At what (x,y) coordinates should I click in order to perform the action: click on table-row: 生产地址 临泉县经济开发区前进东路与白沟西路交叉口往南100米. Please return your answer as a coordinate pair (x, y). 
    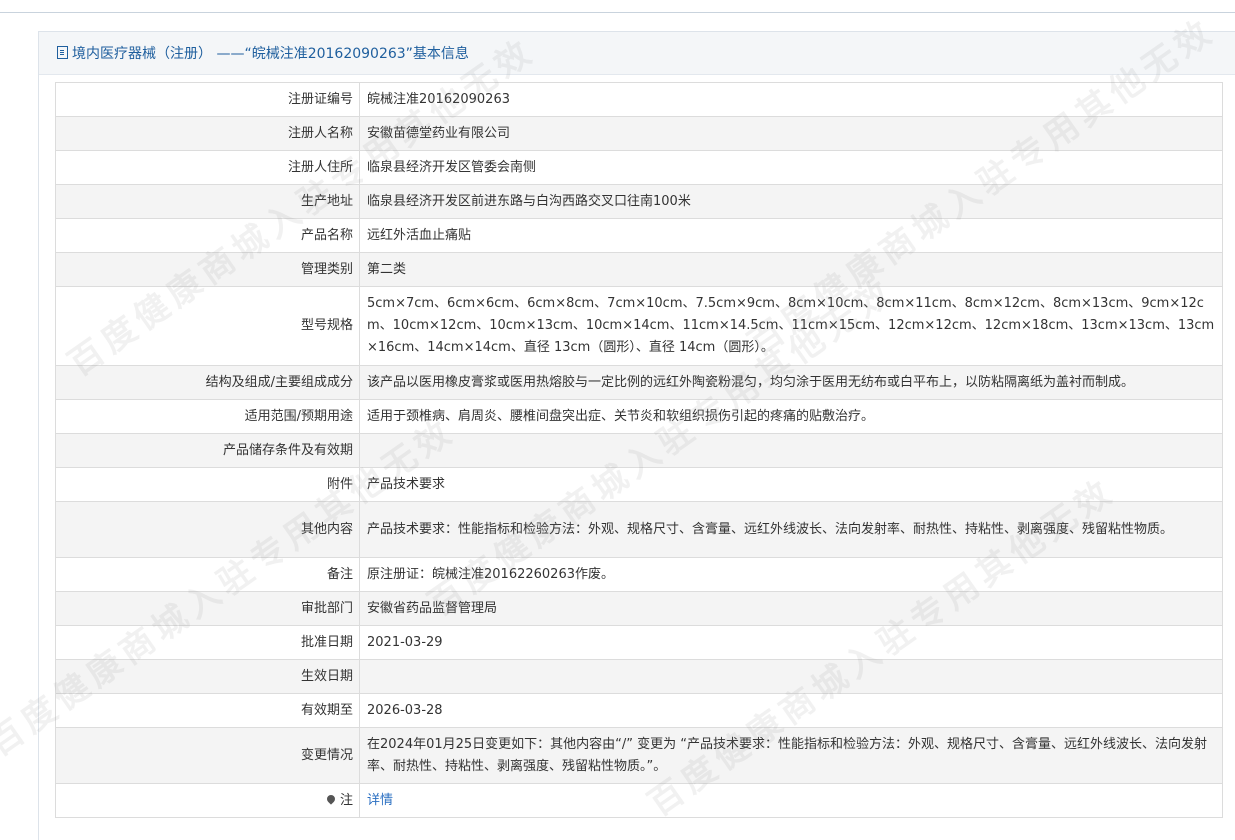
    Looking at the image, I should click on (639, 201).